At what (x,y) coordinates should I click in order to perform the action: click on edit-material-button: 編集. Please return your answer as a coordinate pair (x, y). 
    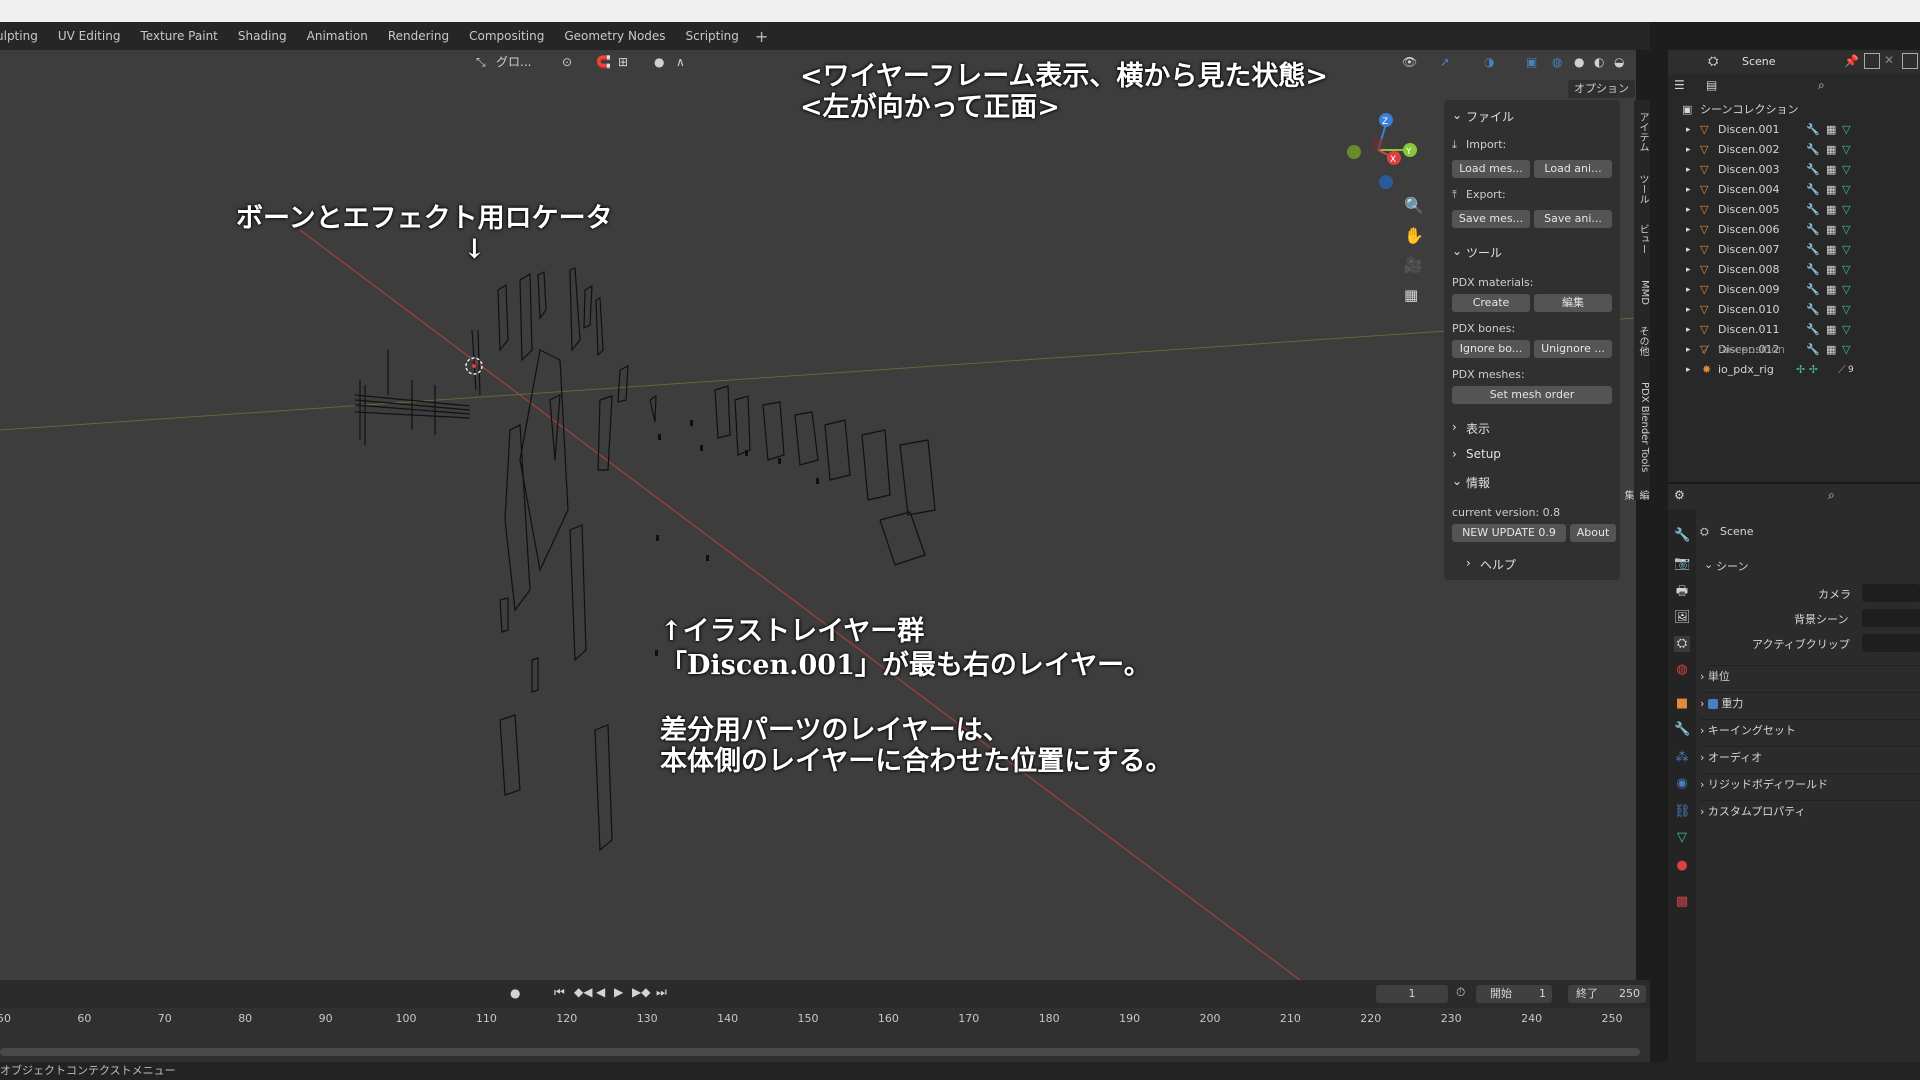
    Looking at the image, I should click on (1573, 303).